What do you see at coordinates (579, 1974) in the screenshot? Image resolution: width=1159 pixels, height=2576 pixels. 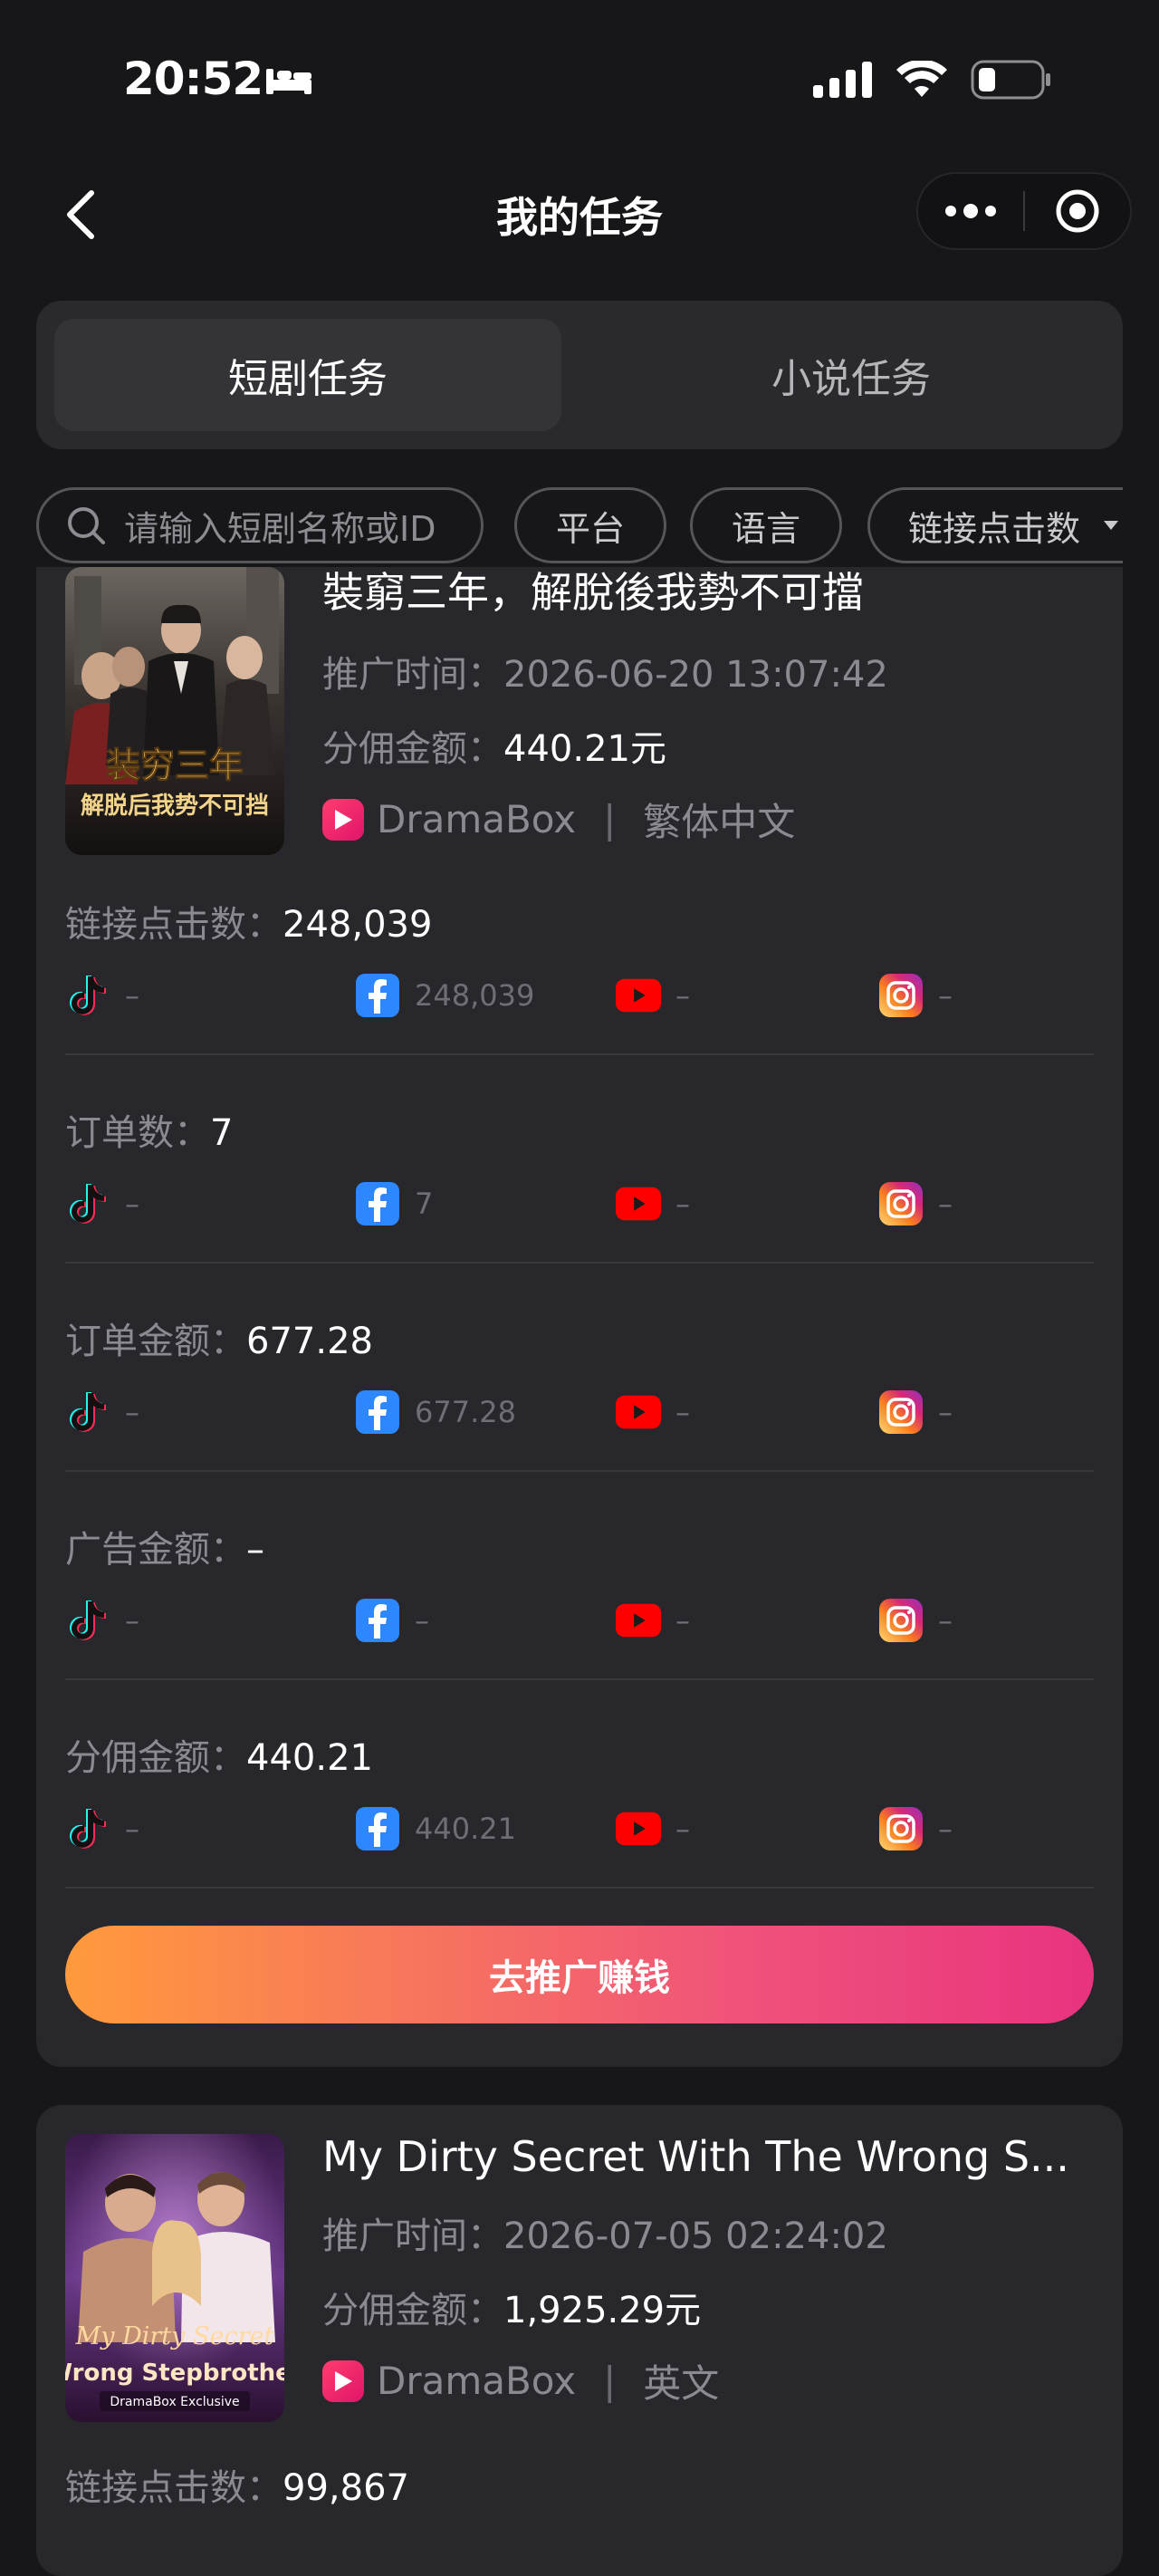 I see `promote-earn-button: 去推广赚钱` at bounding box center [579, 1974].